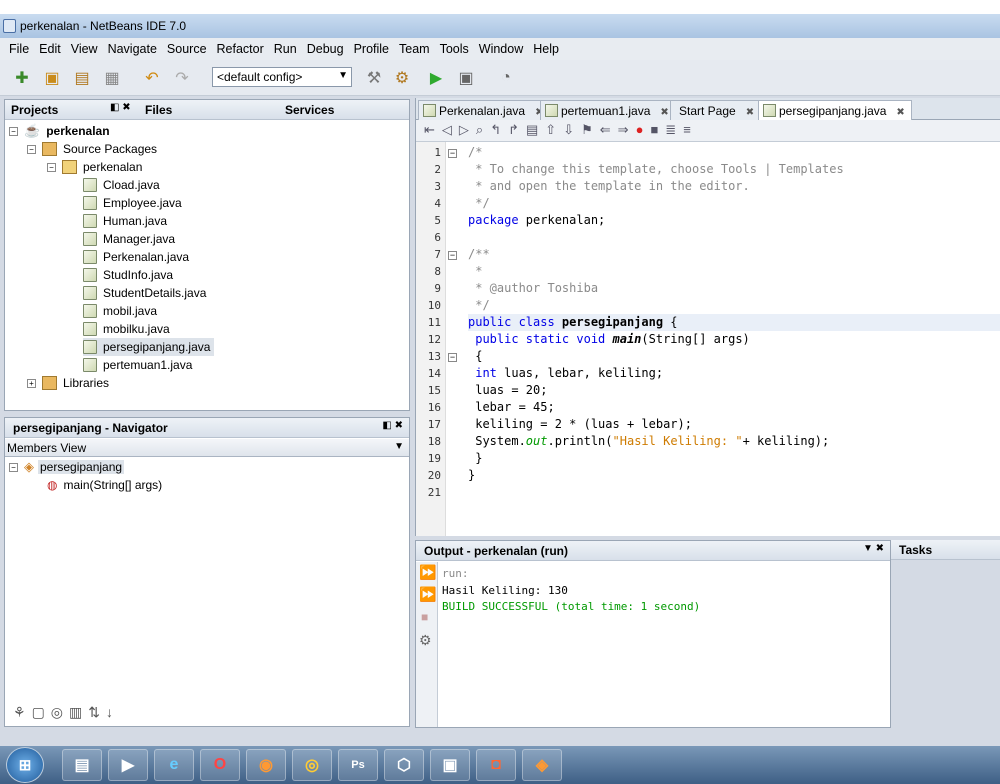 This screenshot has width=1000, height=784. Describe the element at coordinates (542, 765) in the screenshot. I see `browser-icon: ◈` at that location.